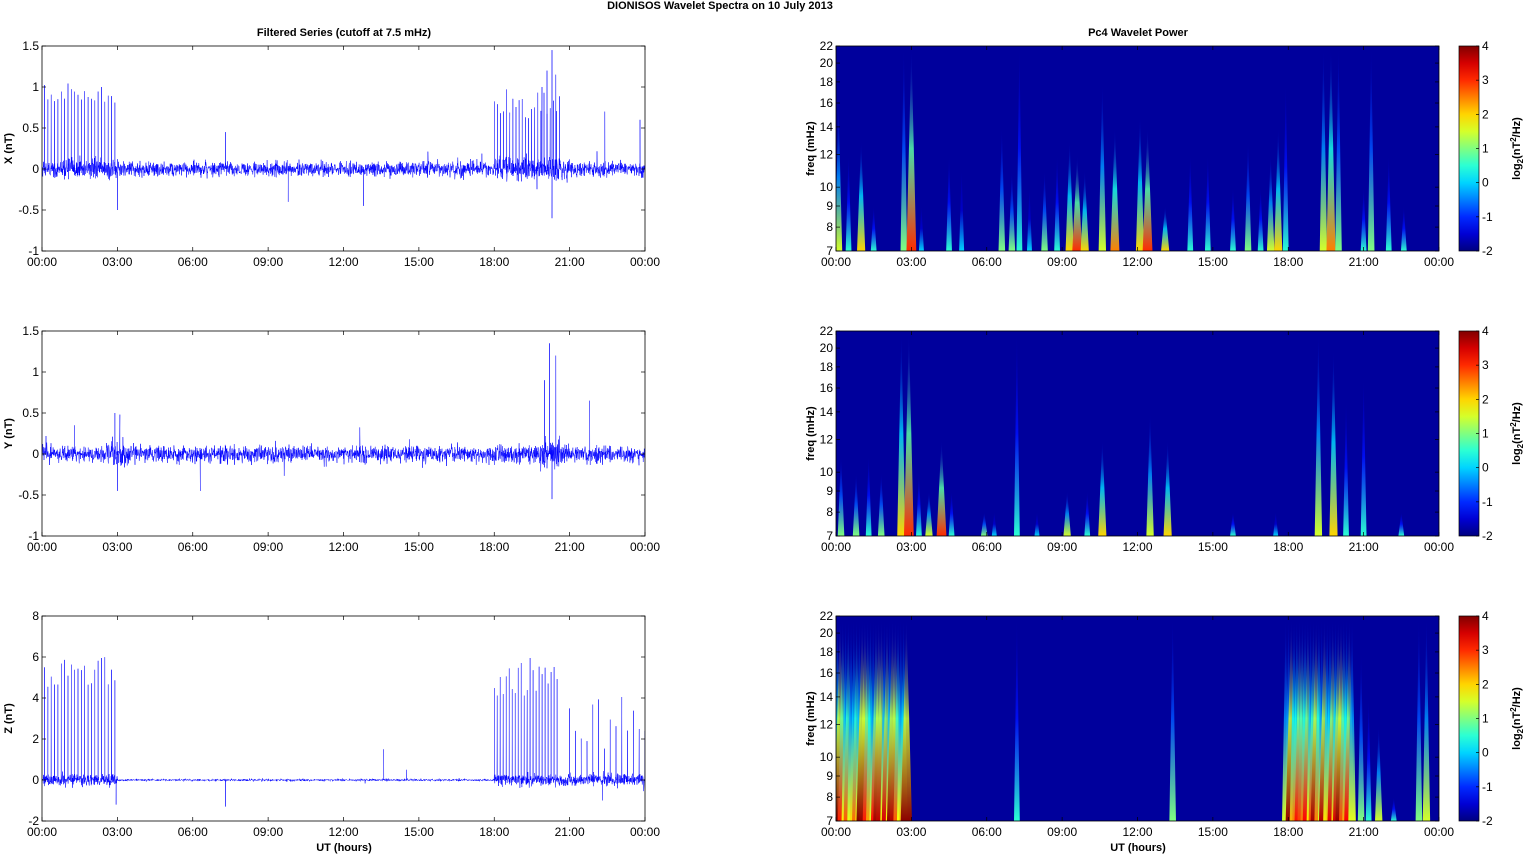  I want to click on heatmap, so click(1137, 148).